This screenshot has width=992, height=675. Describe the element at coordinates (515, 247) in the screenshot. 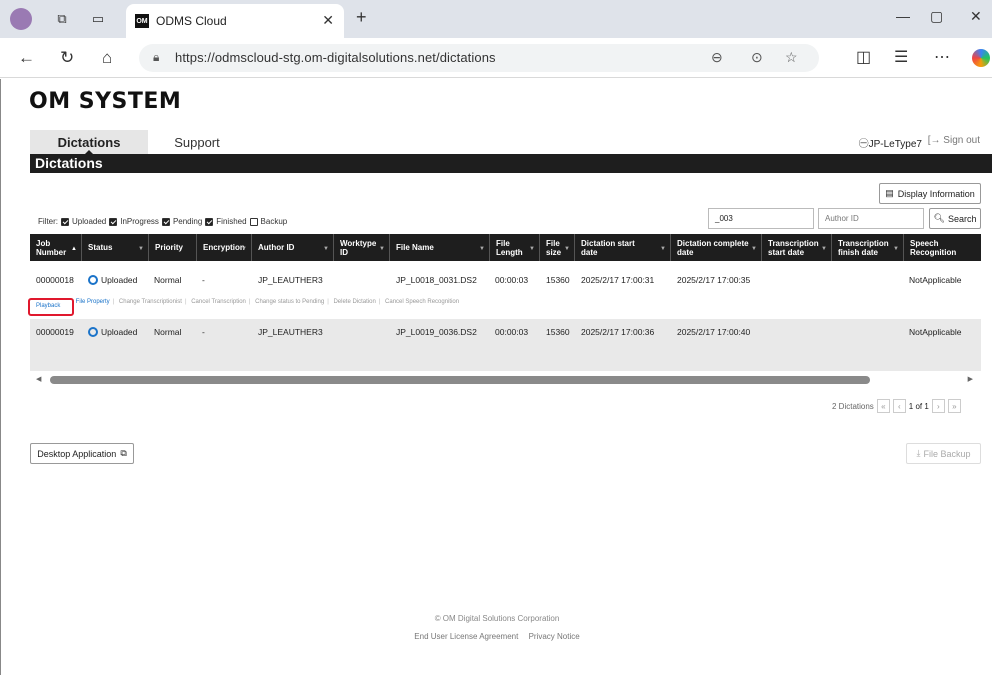

I see `col-file-length: File Length ▼` at that location.